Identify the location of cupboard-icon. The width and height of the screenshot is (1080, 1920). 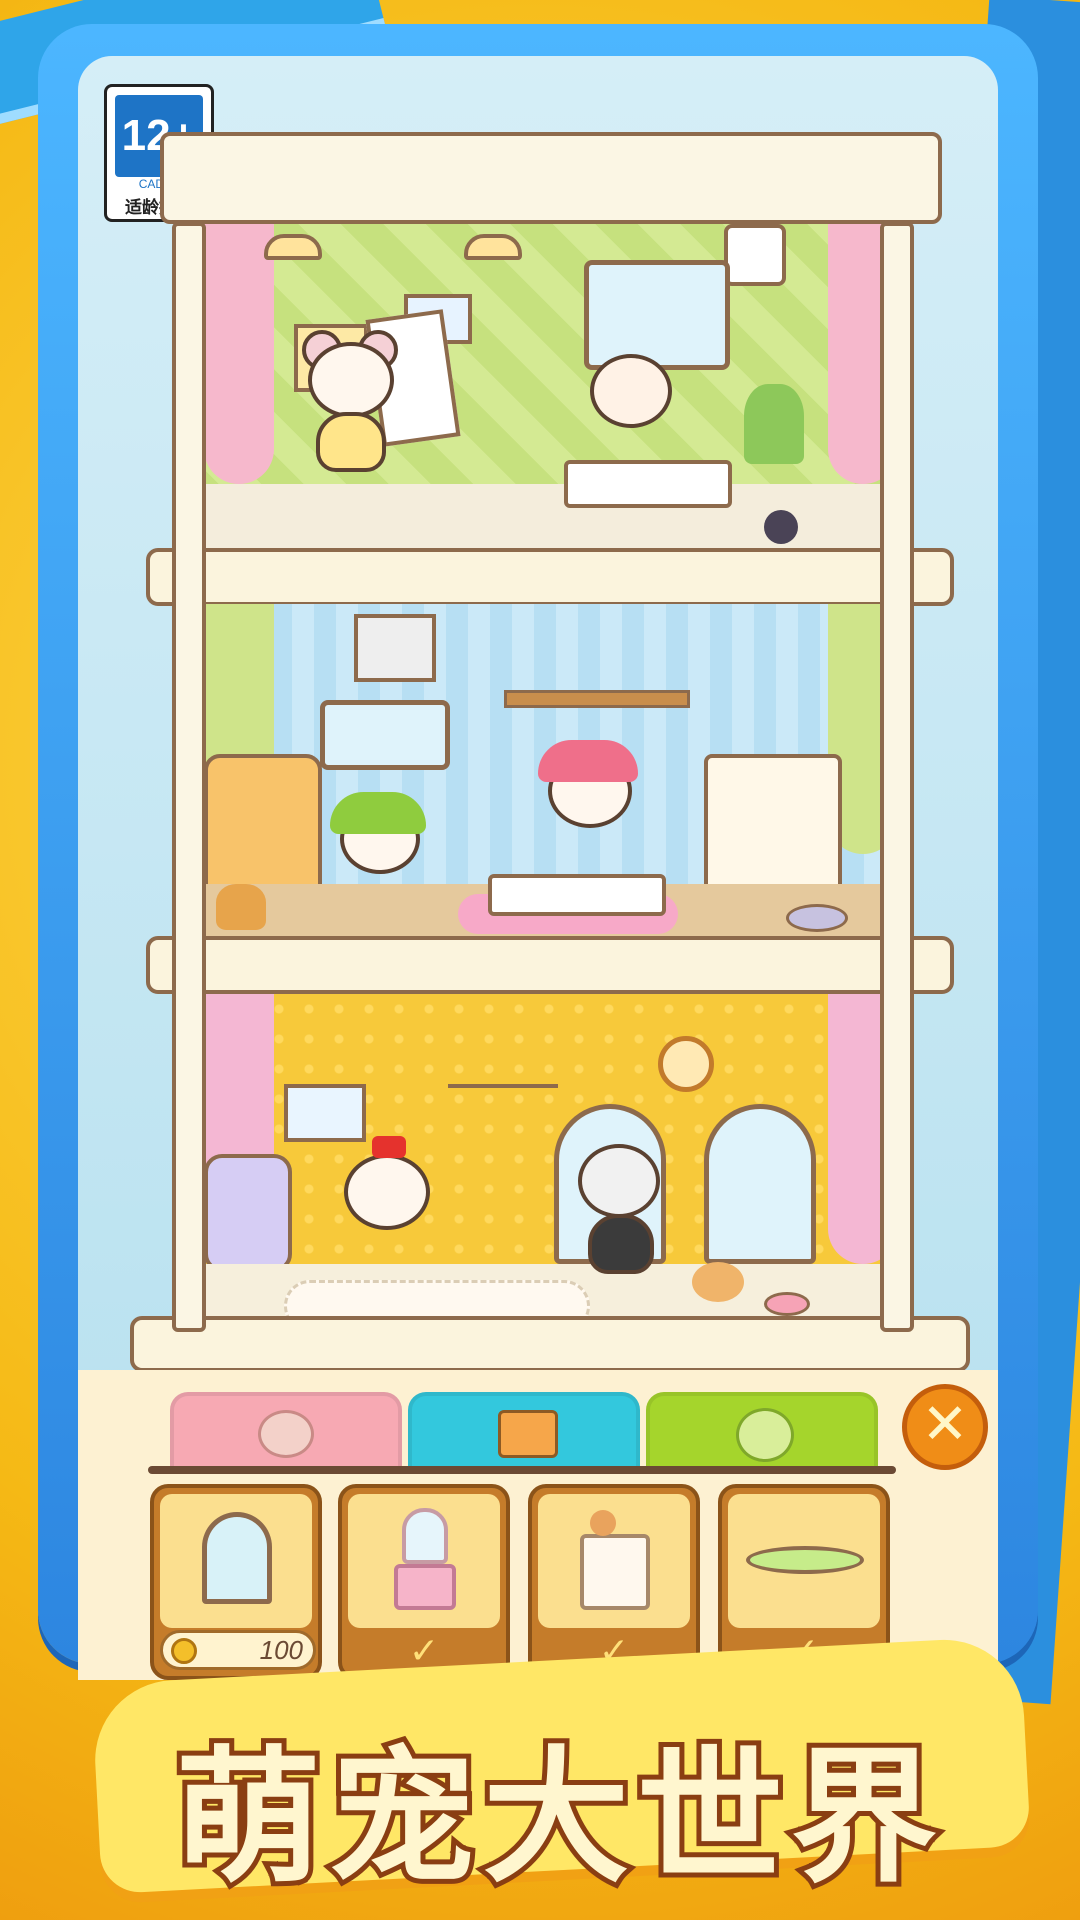
(773, 828).